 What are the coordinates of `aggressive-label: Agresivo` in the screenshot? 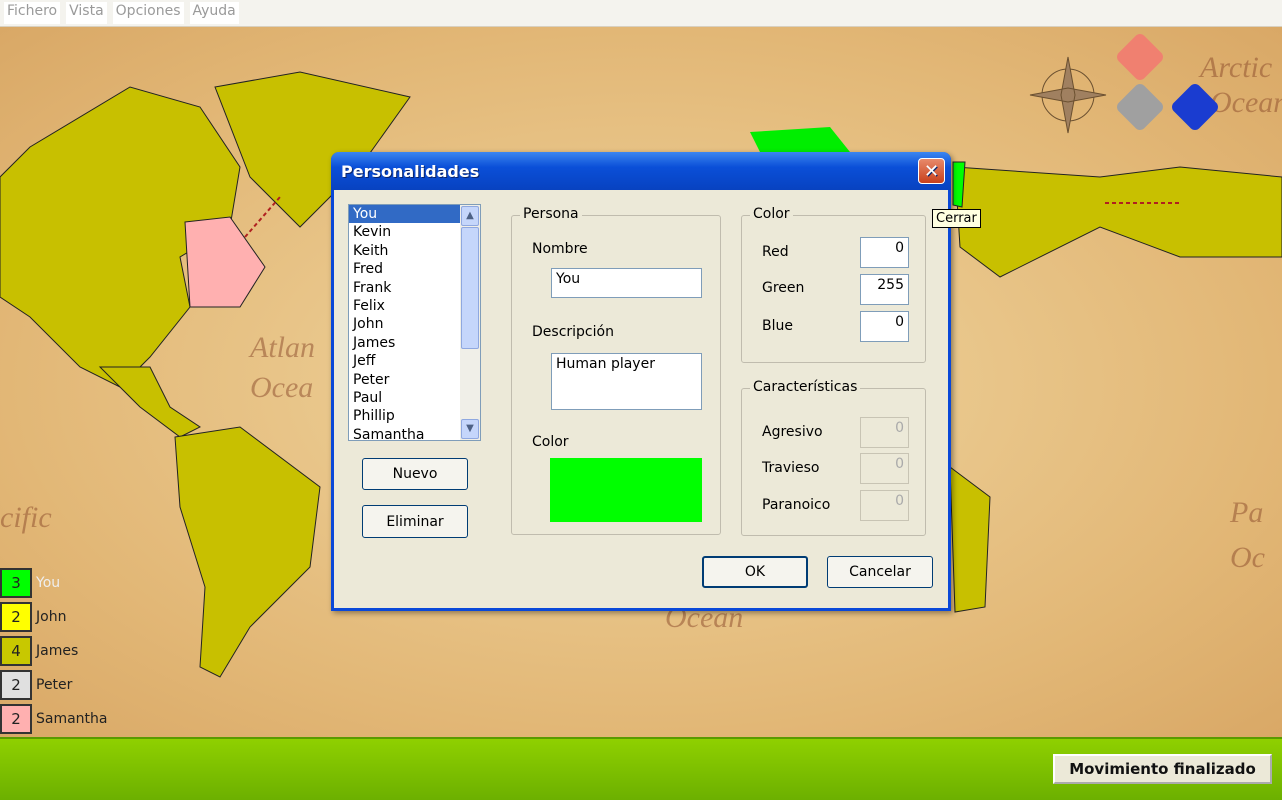 It's located at (792, 432).